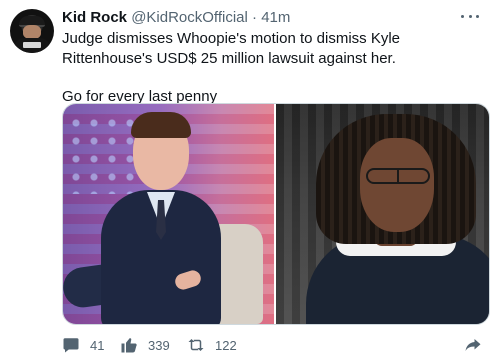 The image size is (500, 359). I want to click on thumbs-up-icon, so click(129, 345).